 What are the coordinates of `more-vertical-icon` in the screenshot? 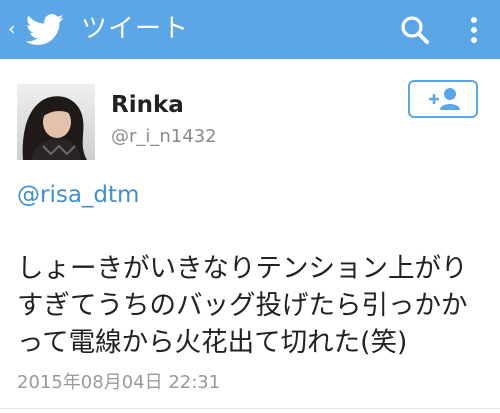 It's located at (474, 30).